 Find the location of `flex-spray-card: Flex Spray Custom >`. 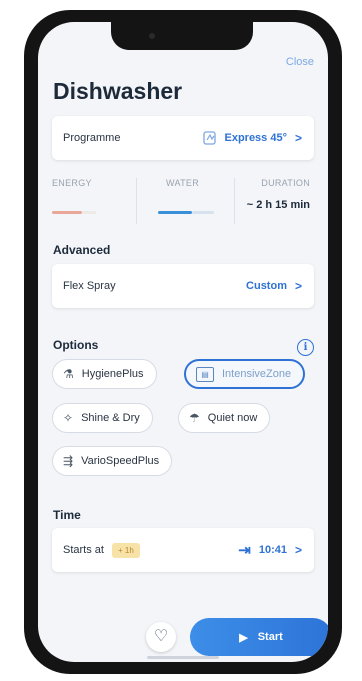

flex-spray-card: Flex Spray Custom > is located at coordinates (183, 286).